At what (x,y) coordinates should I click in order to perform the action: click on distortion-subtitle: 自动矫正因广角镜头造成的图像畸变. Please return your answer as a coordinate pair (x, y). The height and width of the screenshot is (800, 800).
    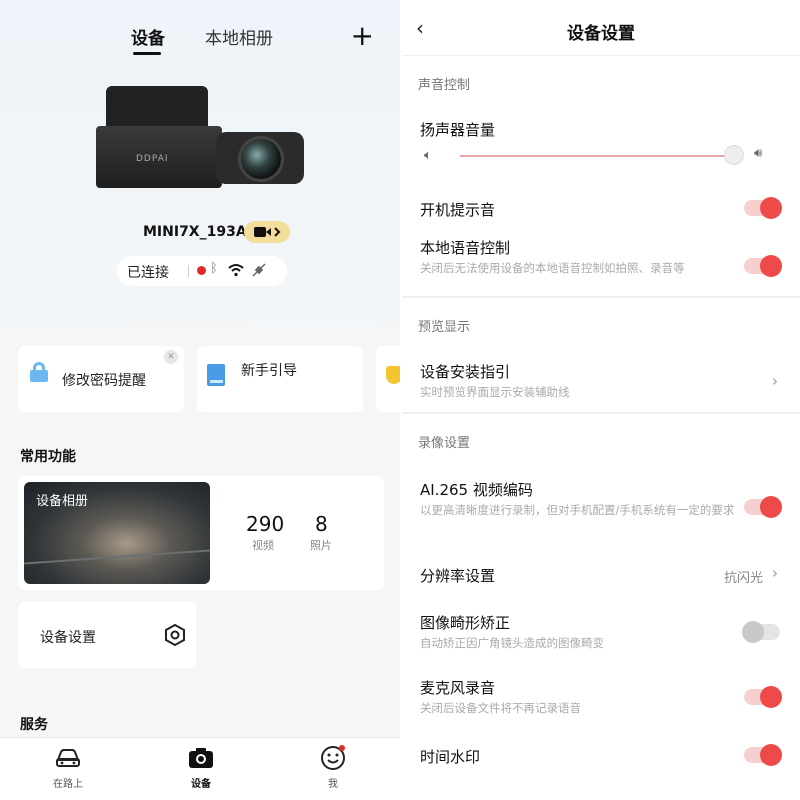
    Looking at the image, I should click on (512, 643).